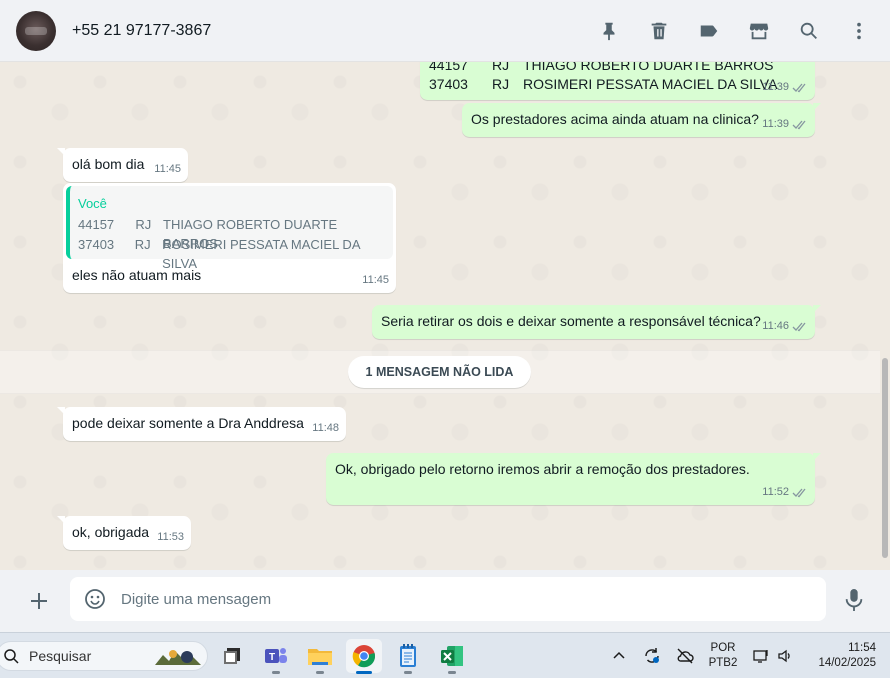 The width and height of the screenshot is (890, 678). Describe the element at coordinates (111, 532) in the screenshot. I see `message-text: ok, obrigada` at that location.